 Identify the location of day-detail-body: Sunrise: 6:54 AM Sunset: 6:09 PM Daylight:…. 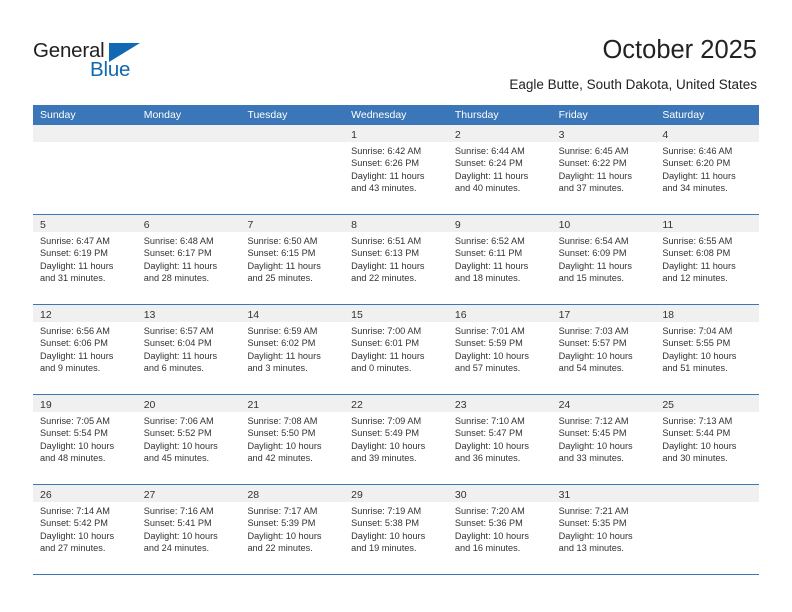
(604, 258).